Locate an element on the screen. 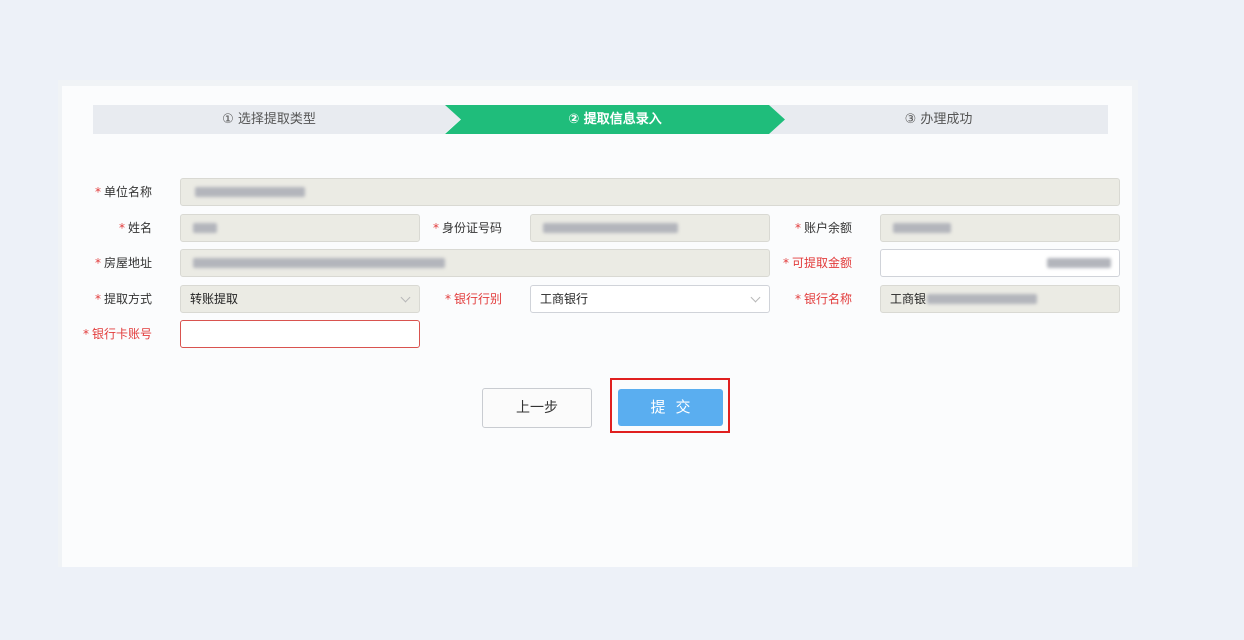 The width and height of the screenshot is (1244, 640). submit-highlight-box: 提交 is located at coordinates (670, 405).